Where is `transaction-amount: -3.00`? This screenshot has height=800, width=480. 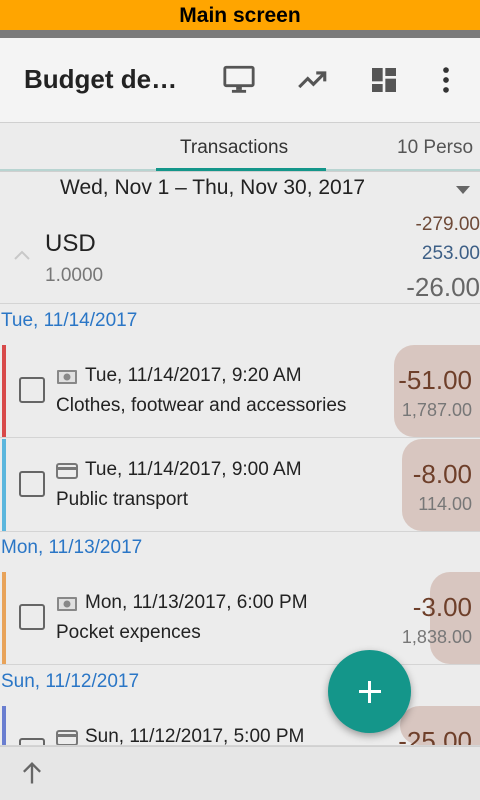 transaction-amount: -3.00 is located at coordinates (442, 607).